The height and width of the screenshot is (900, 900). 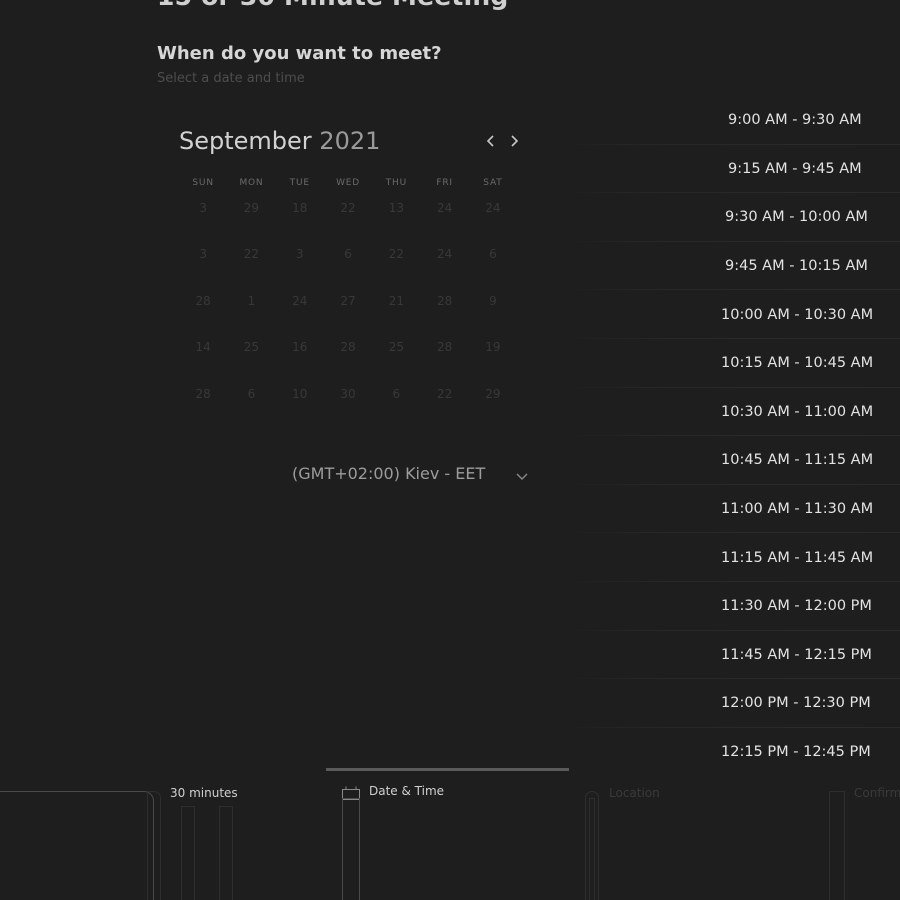 What do you see at coordinates (348, 409) in the screenshot?
I see `calendar-day: 30` at bounding box center [348, 409].